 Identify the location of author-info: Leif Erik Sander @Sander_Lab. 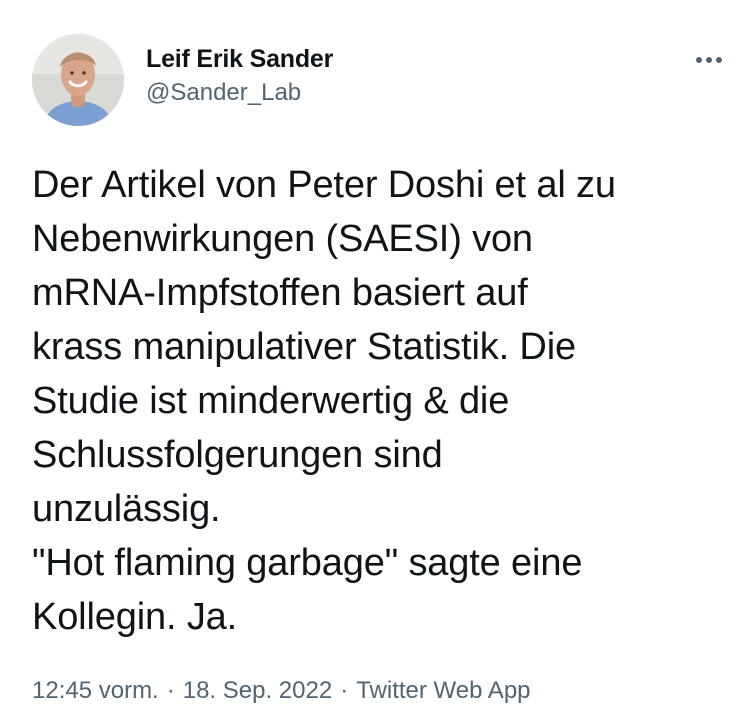
(239, 75).